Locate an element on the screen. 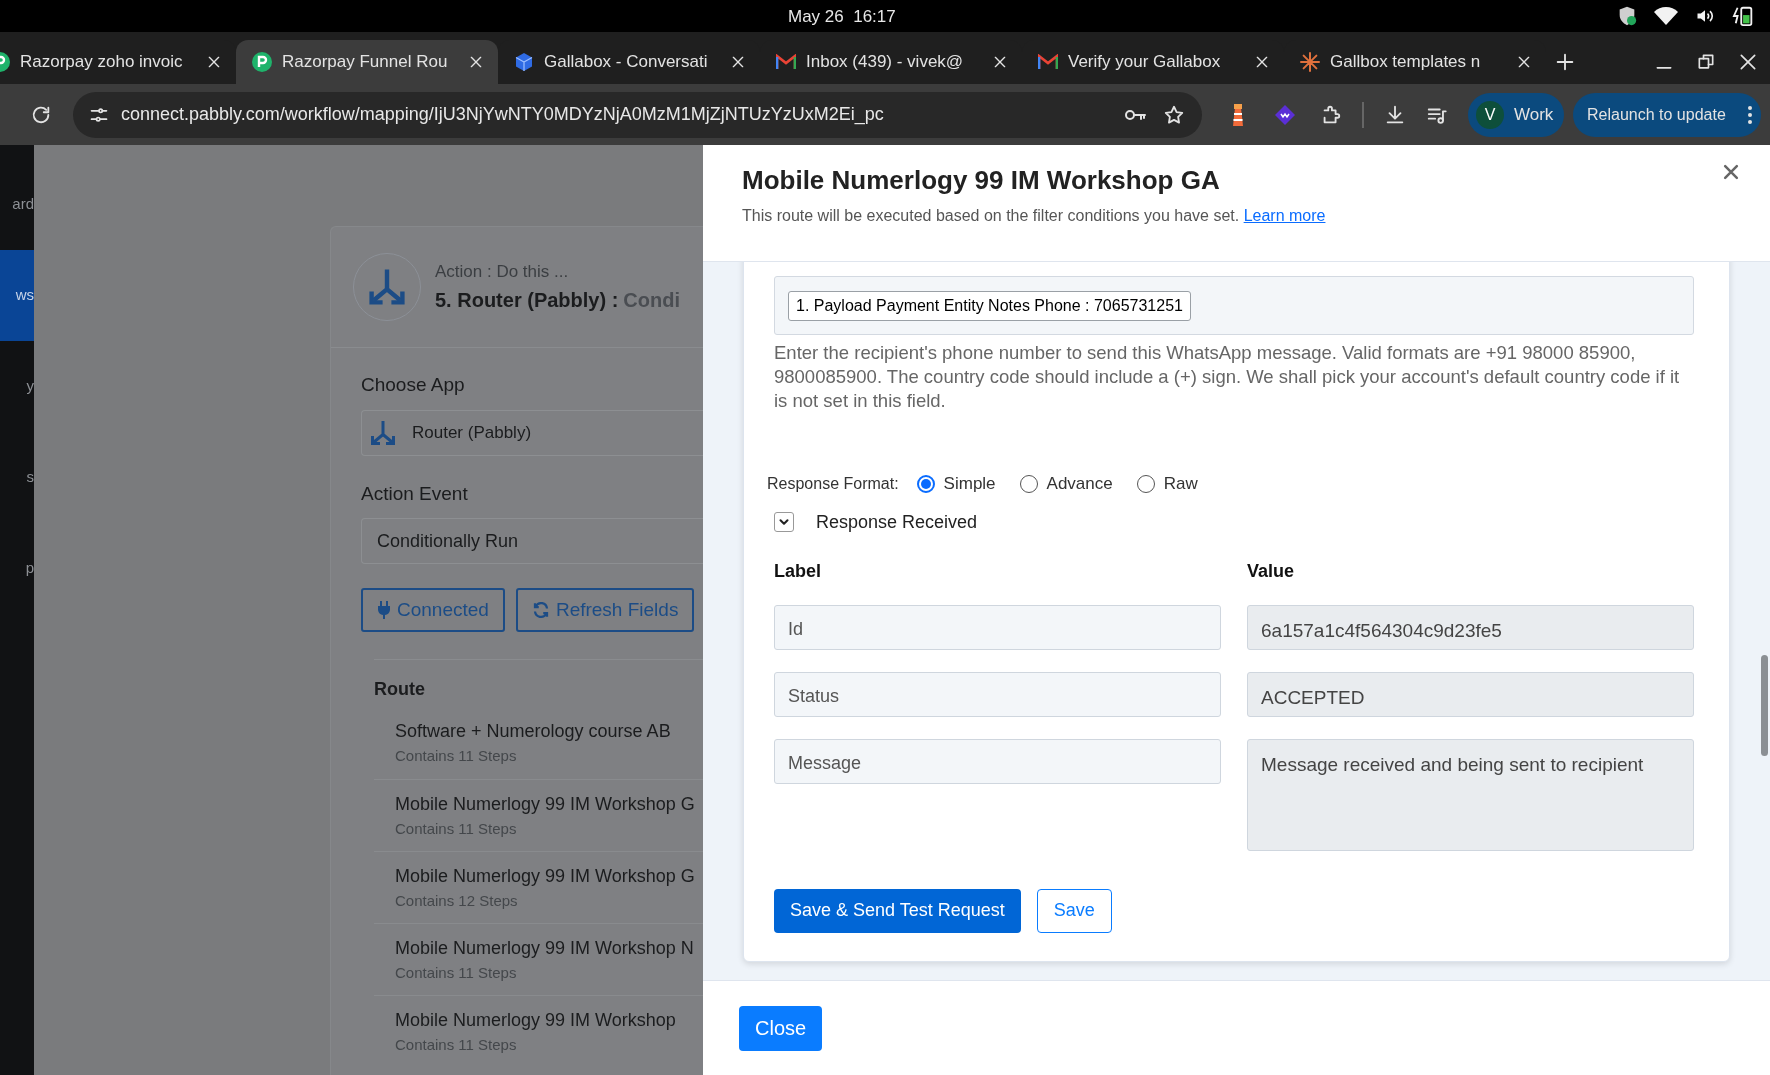  close-button: Close is located at coordinates (781, 1028).